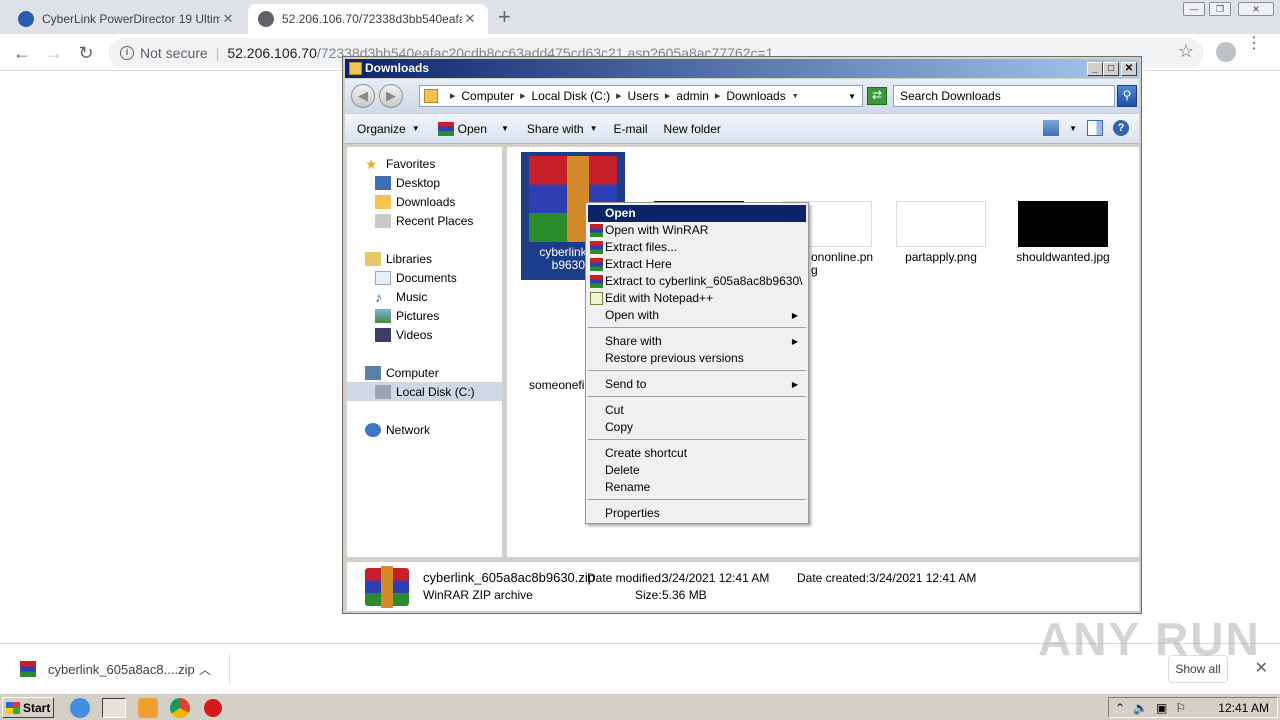 This screenshot has width=1280, height=720. Describe the element at coordinates (28, 669) in the screenshot. I see `winrar-icon` at that location.